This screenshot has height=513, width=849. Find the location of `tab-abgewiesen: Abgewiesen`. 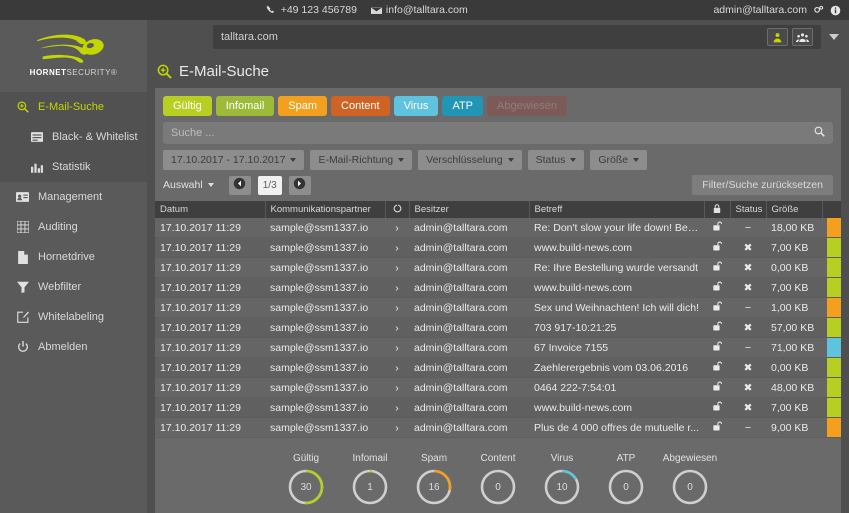

tab-abgewiesen: Abgewiesen is located at coordinates (527, 106).